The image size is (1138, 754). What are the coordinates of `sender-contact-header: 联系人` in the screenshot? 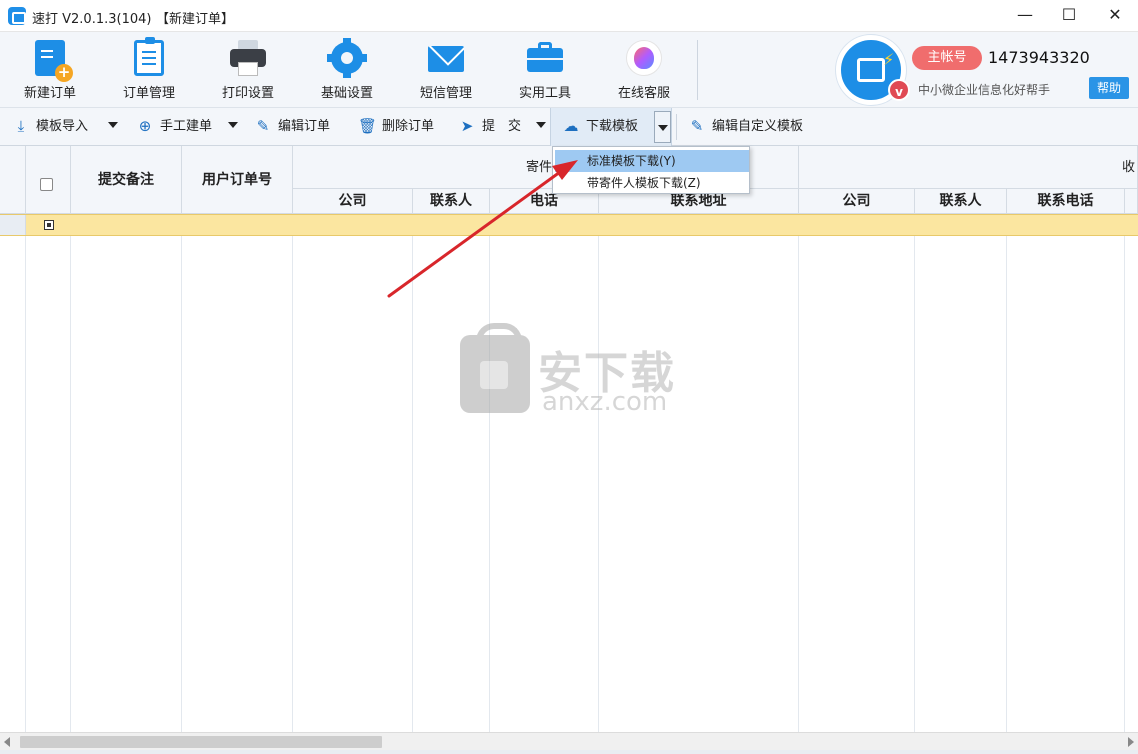 It's located at (451, 201).